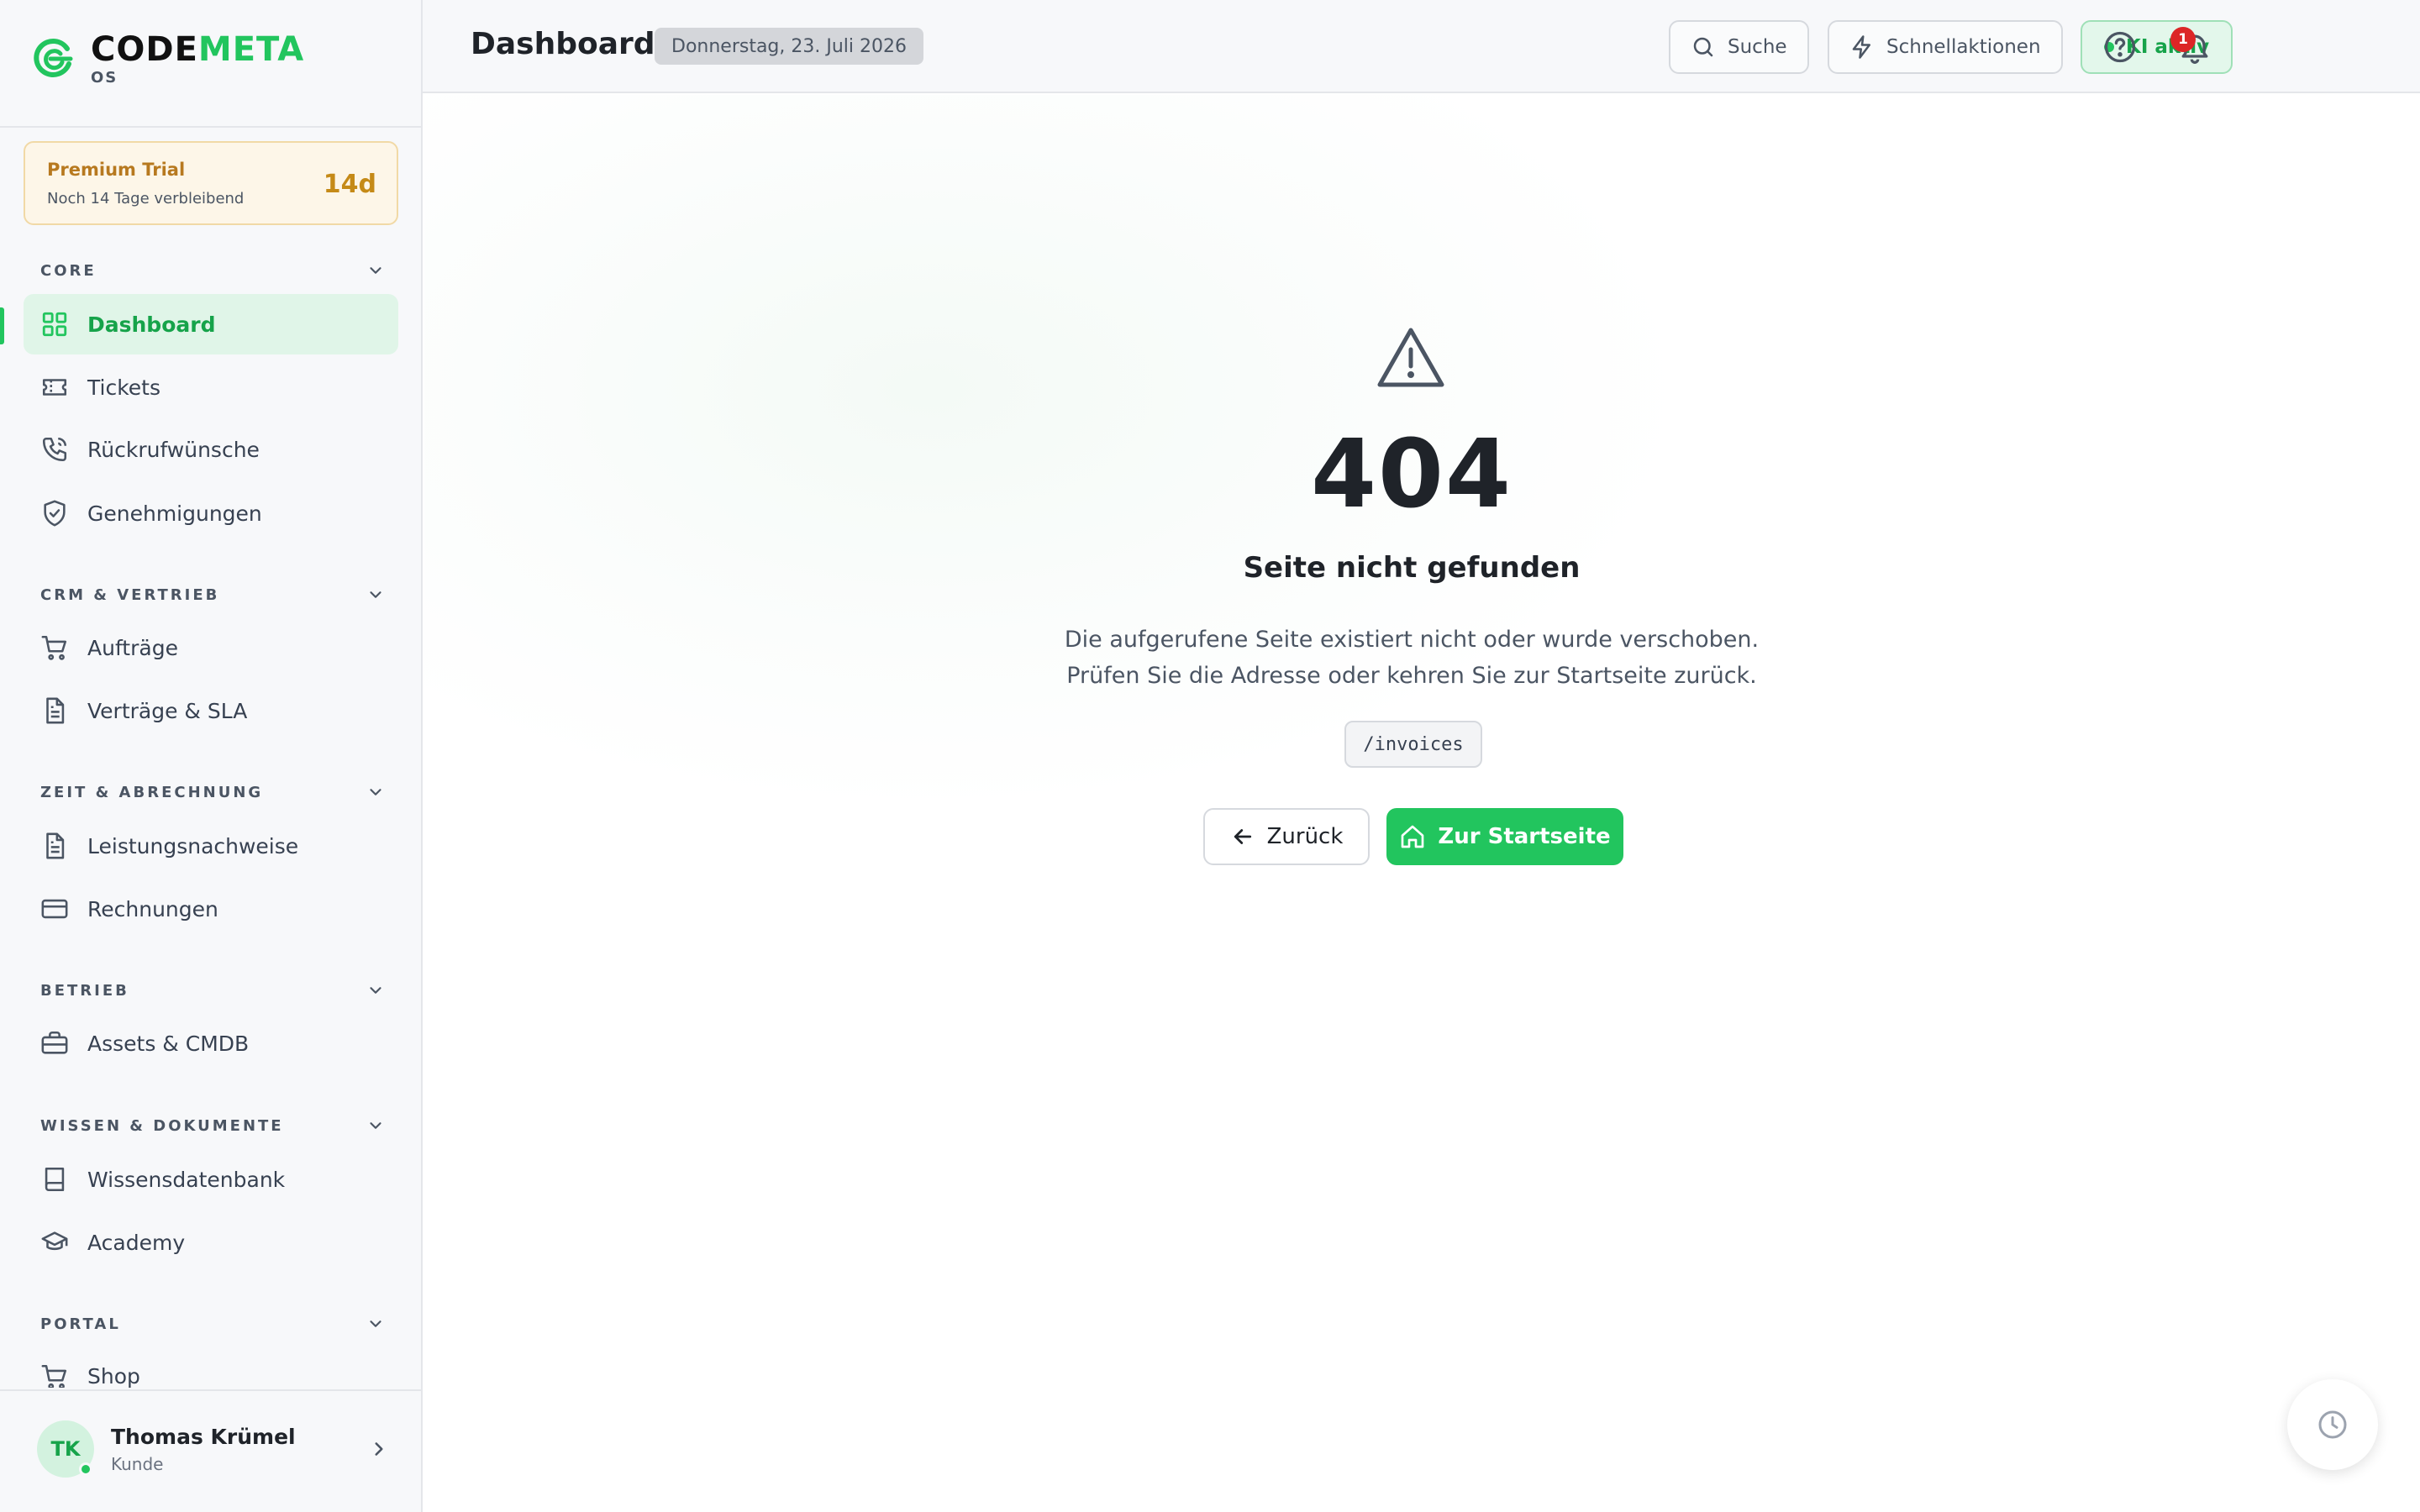 This screenshot has height=1512, width=2420. Describe the element at coordinates (1413, 836) in the screenshot. I see `home-icon` at that location.